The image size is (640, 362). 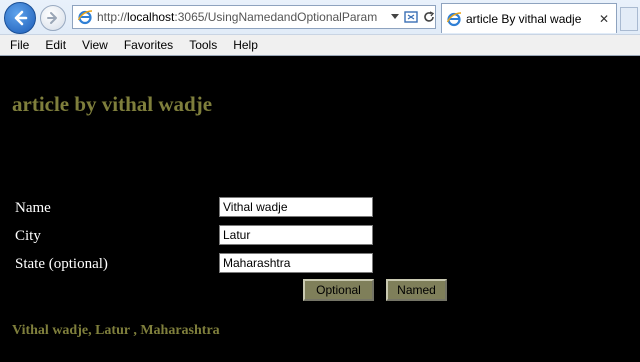 What do you see at coordinates (276, 17) in the screenshot?
I see `url-path: :3065/UsingNamedandOptionalParam` at bounding box center [276, 17].